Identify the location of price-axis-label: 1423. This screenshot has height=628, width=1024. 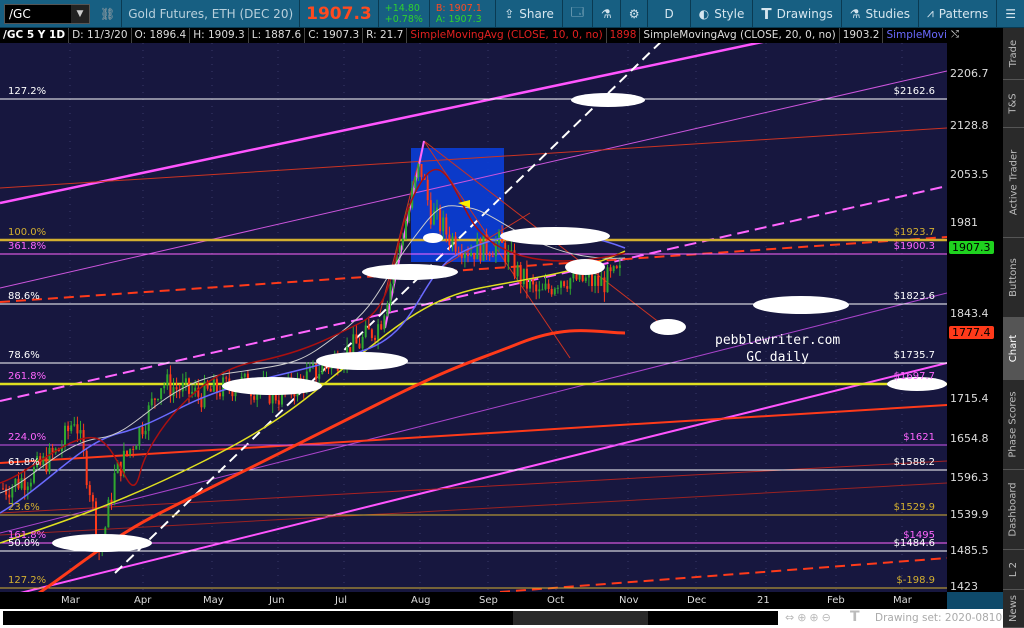
(964, 586).